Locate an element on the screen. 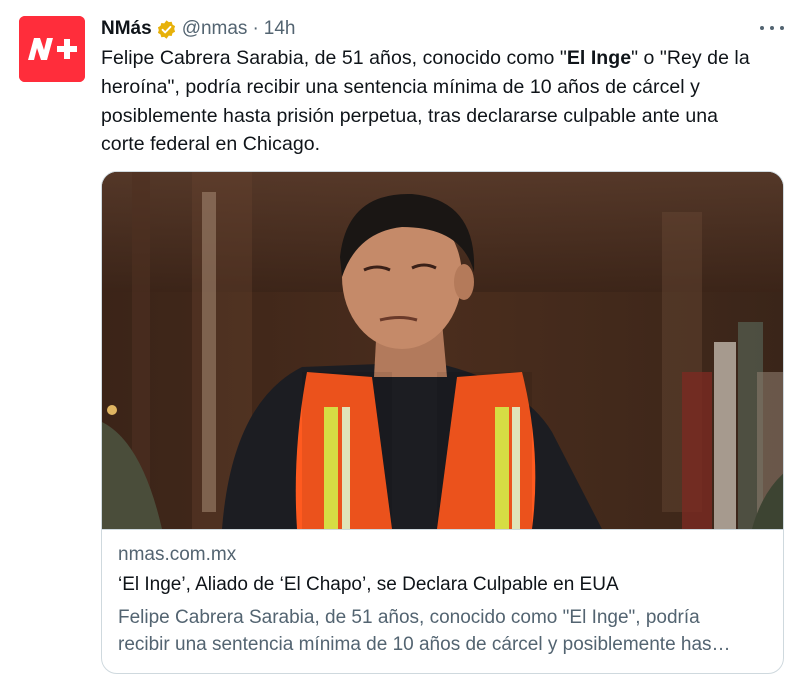 This screenshot has height=679, width=800. highlight-el-inge: El Inge is located at coordinates (599, 58).